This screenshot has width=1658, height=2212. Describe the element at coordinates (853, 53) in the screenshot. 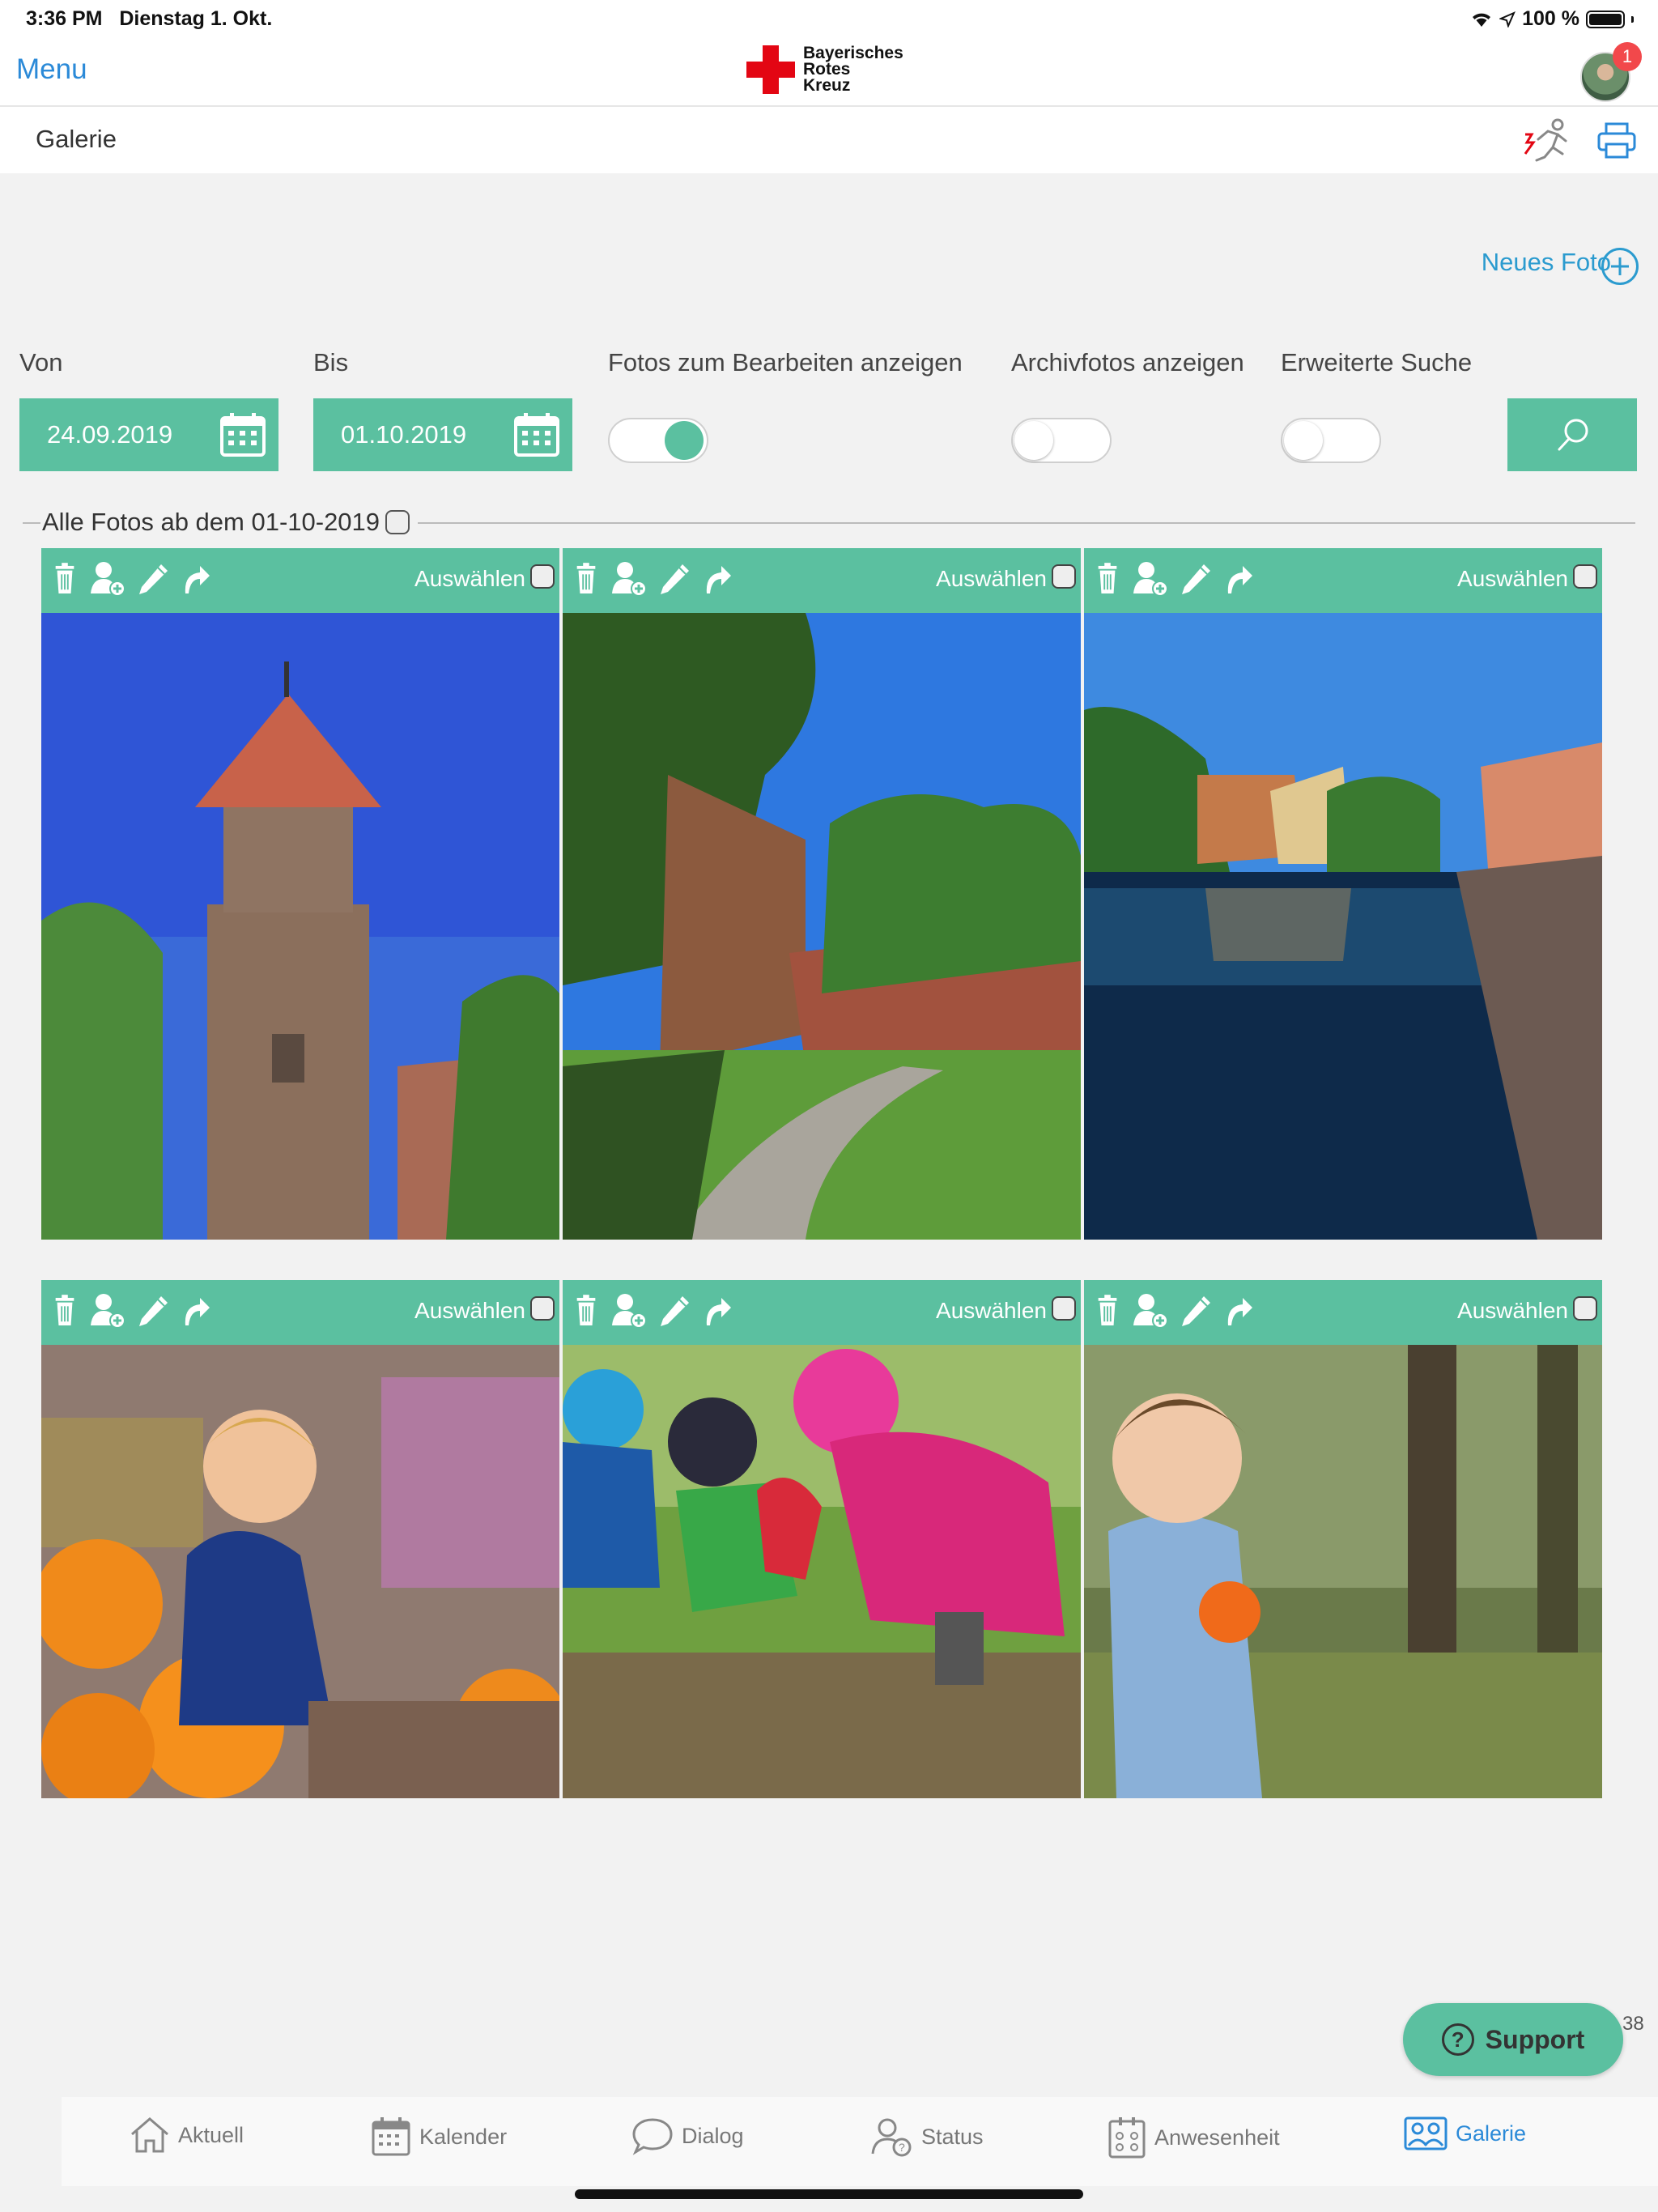

I see `logo-line-1: Bayerisches` at that location.